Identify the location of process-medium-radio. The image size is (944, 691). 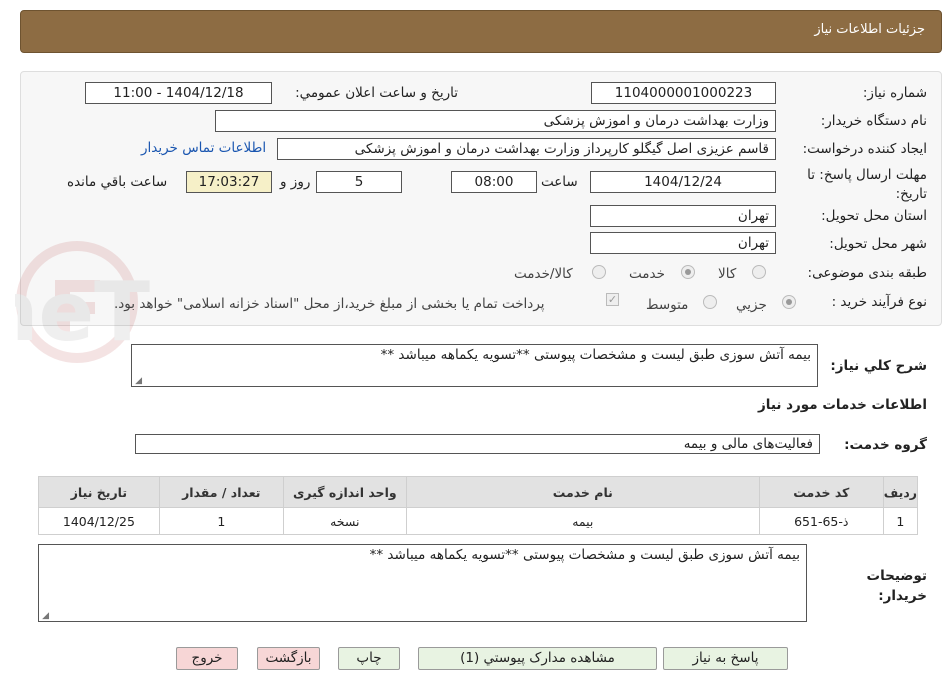
(710, 302).